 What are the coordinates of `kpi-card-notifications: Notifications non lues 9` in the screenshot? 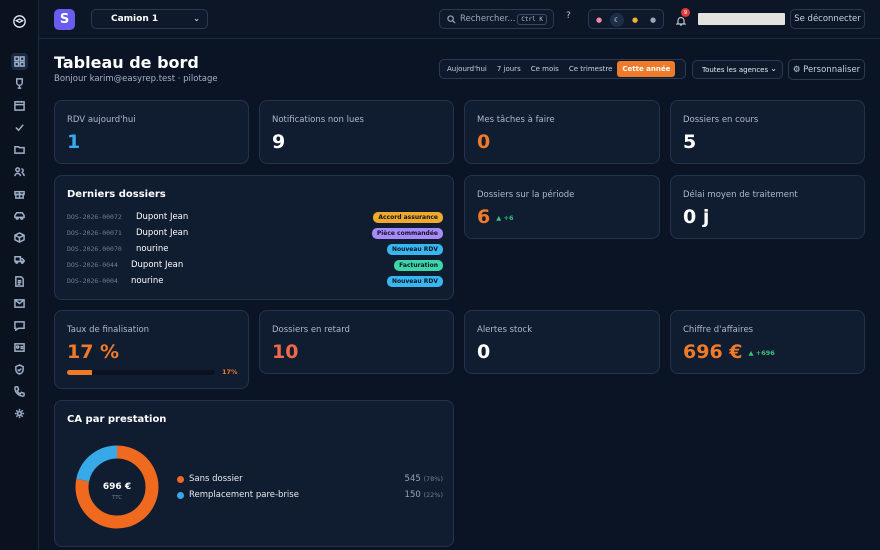 It's located at (356, 132).